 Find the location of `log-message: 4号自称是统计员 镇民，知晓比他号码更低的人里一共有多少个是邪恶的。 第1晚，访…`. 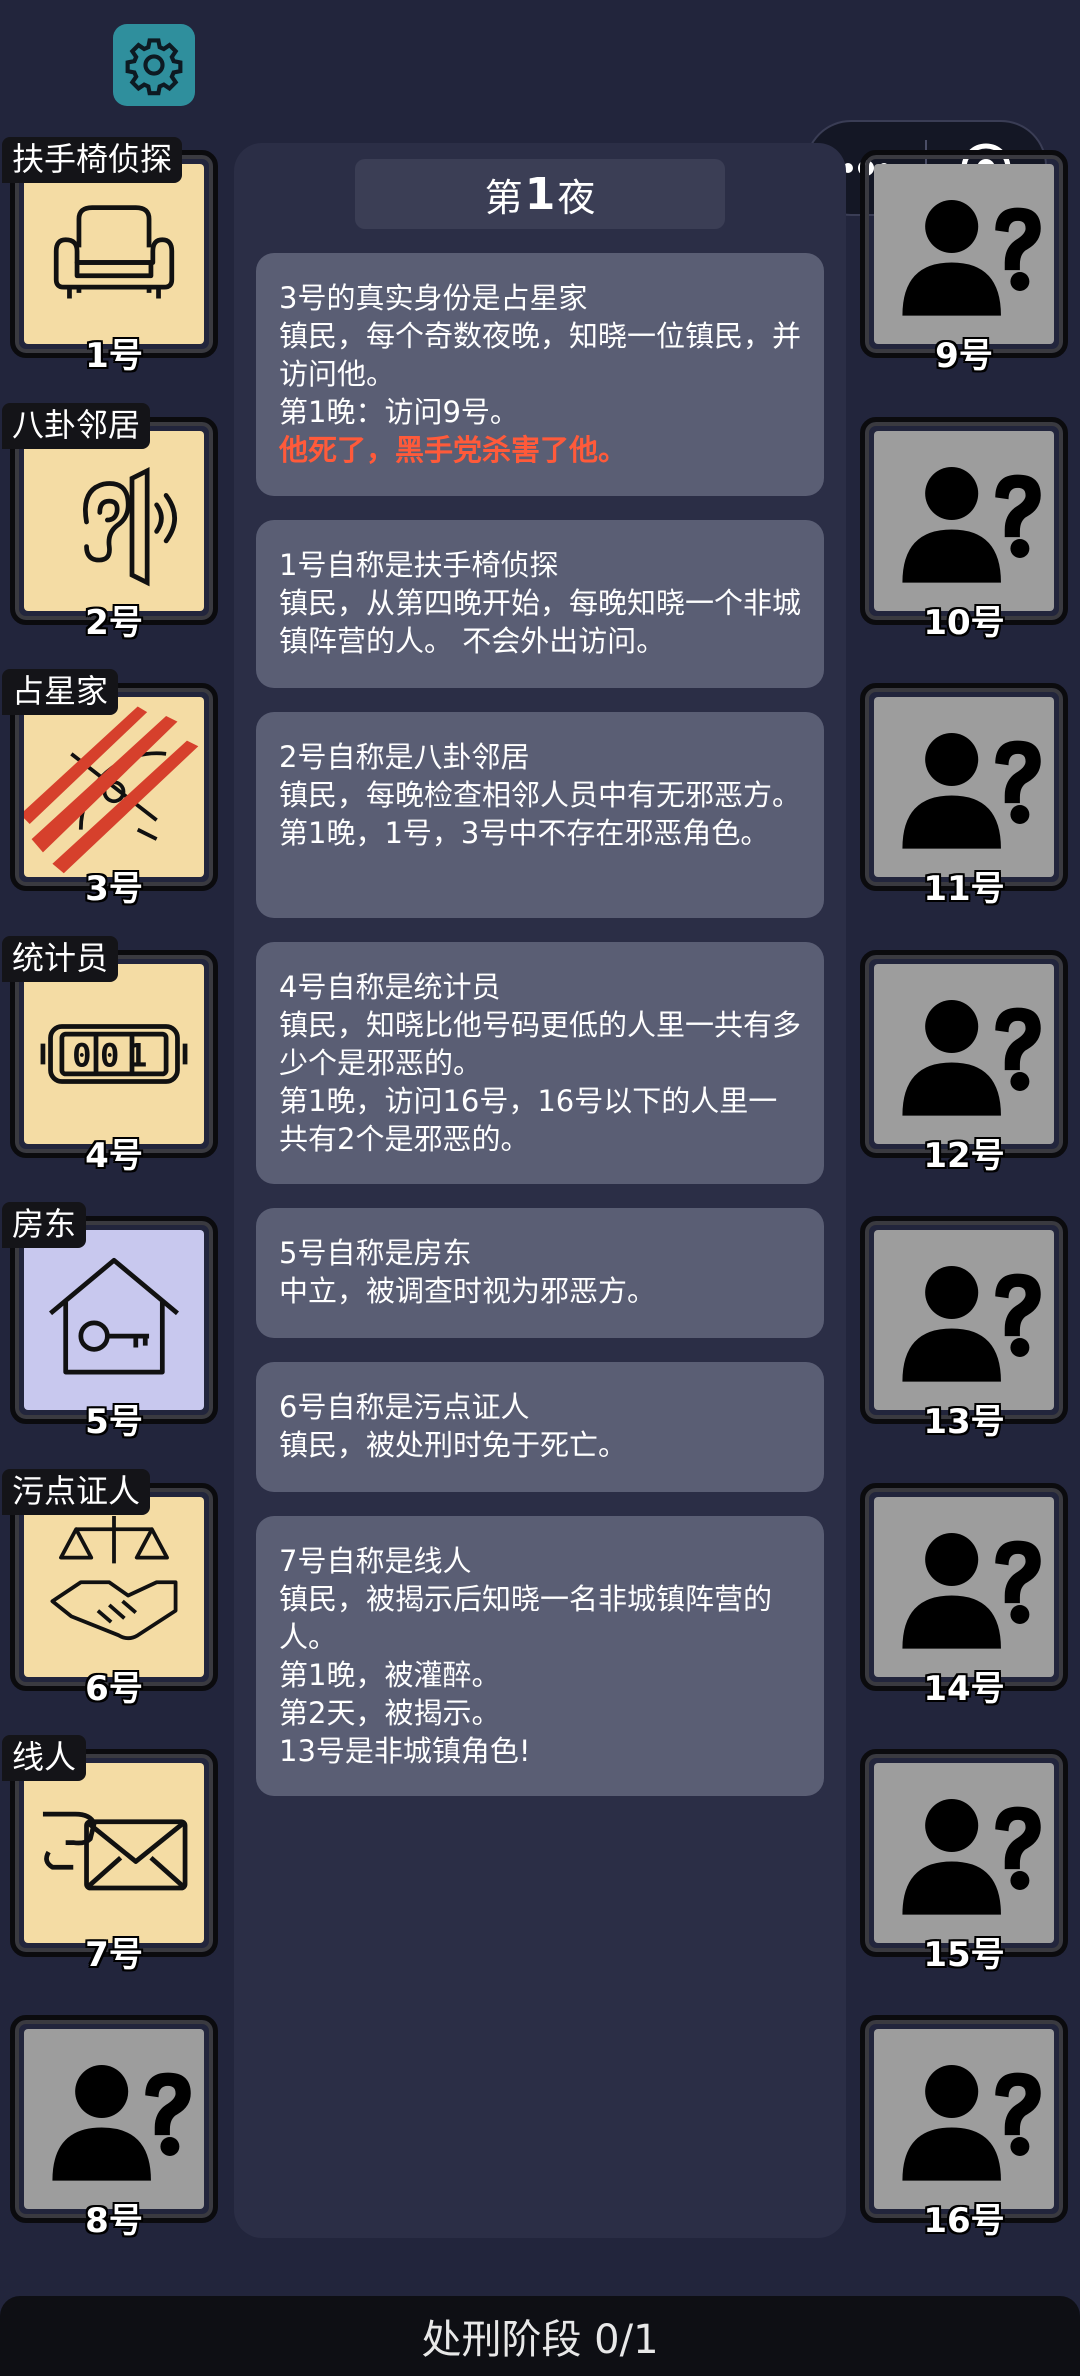

log-message: 4号自称是统计员 镇民，知晓比他号码更低的人里一共有多少个是邪恶的。 第1晚，访… is located at coordinates (540, 1063).